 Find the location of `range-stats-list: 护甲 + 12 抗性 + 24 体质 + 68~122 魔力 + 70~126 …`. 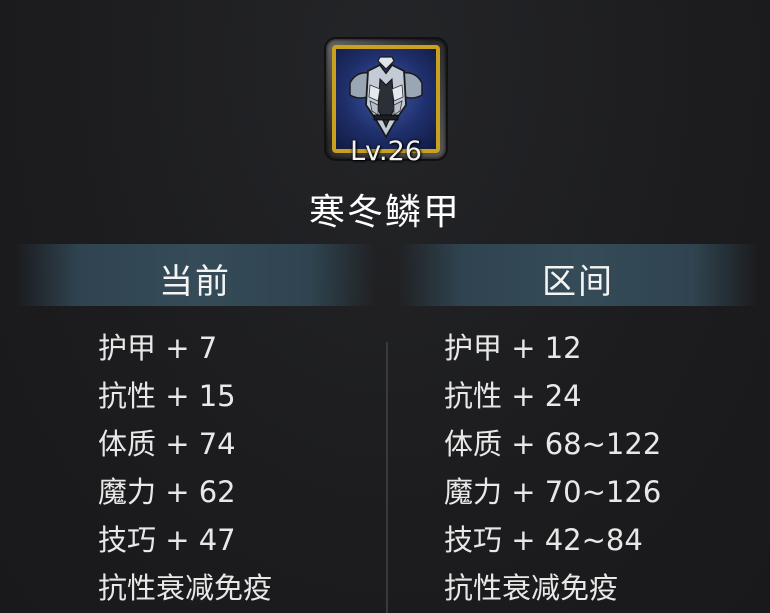

range-stats-list: 护甲 + 12 抗性 + 24 体质 + 68~122 魔力 + 70~126 … is located at coordinates (552, 468).